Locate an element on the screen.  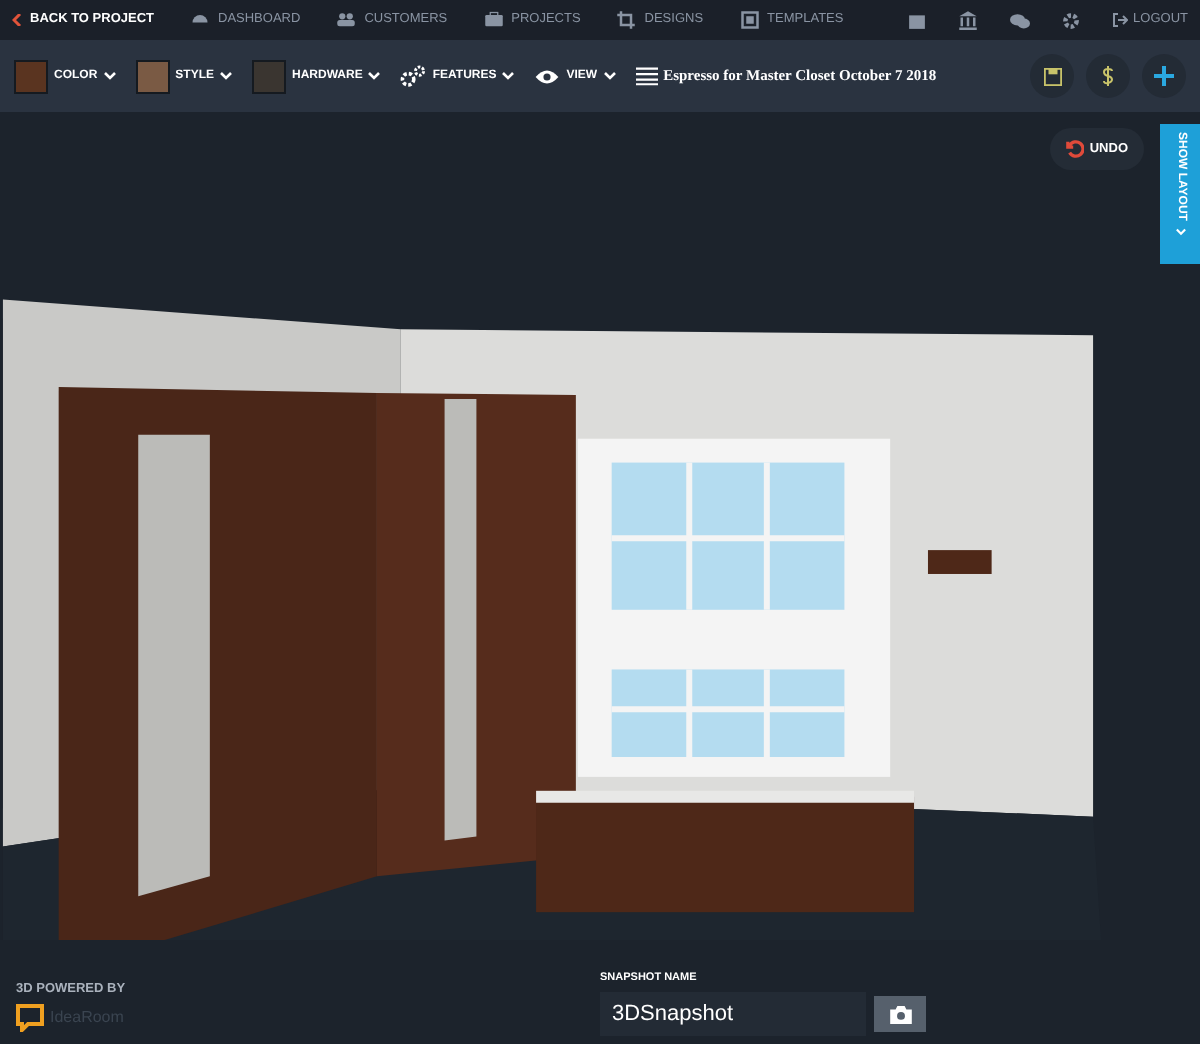
briefcase-icon is located at coordinates (493, 20).